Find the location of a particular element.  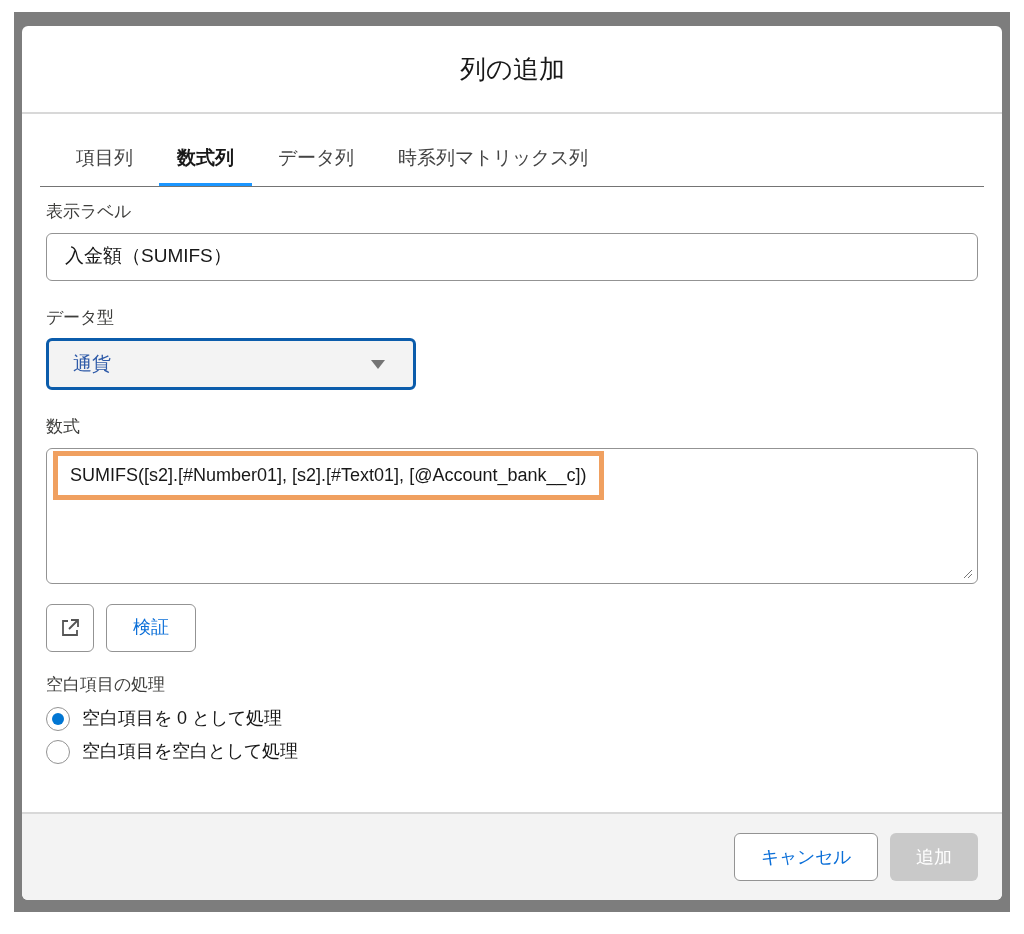

tab: 項目列 is located at coordinates (104, 160).